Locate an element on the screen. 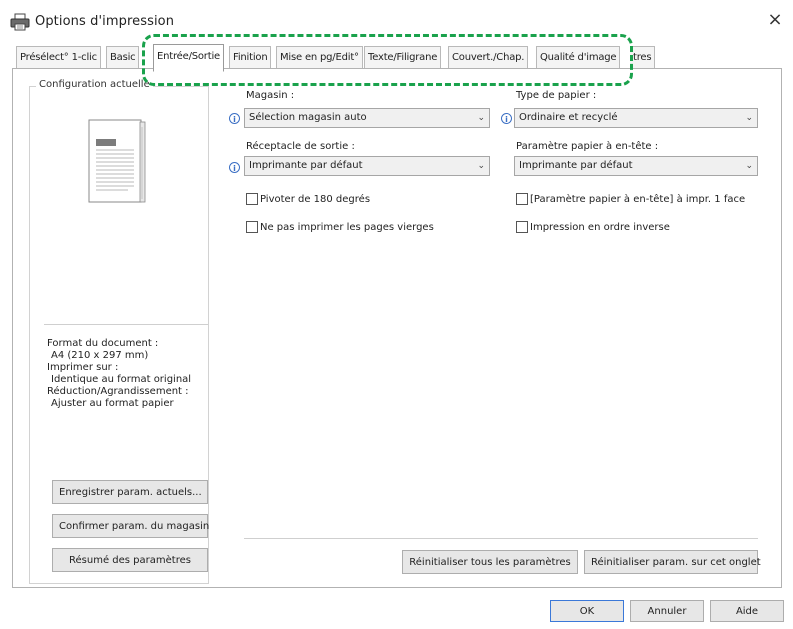  tab-finition: Finition is located at coordinates (250, 57).